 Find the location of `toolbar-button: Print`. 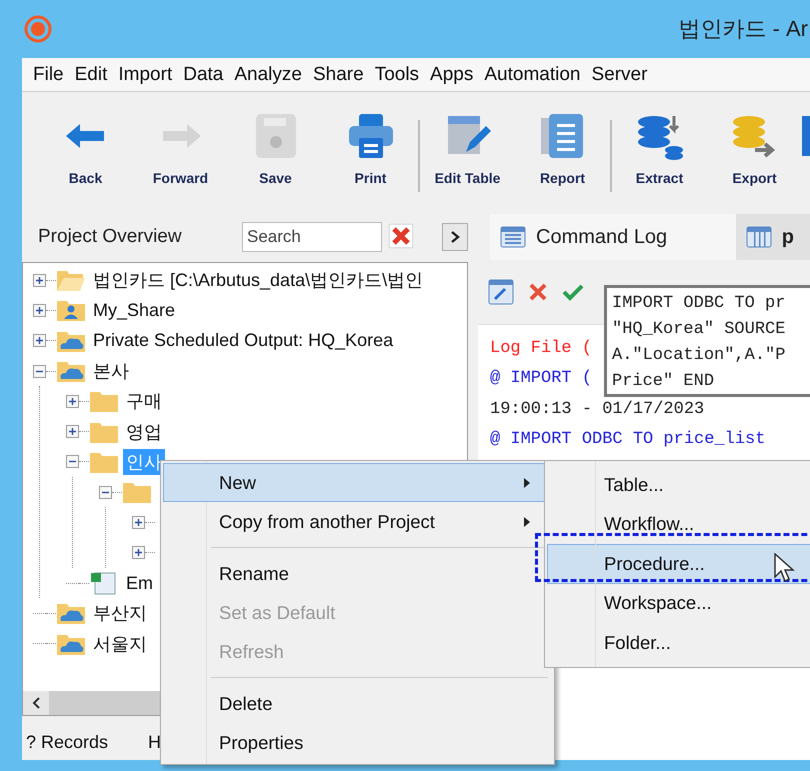

toolbar-button: Print is located at coordinates (370, 157).